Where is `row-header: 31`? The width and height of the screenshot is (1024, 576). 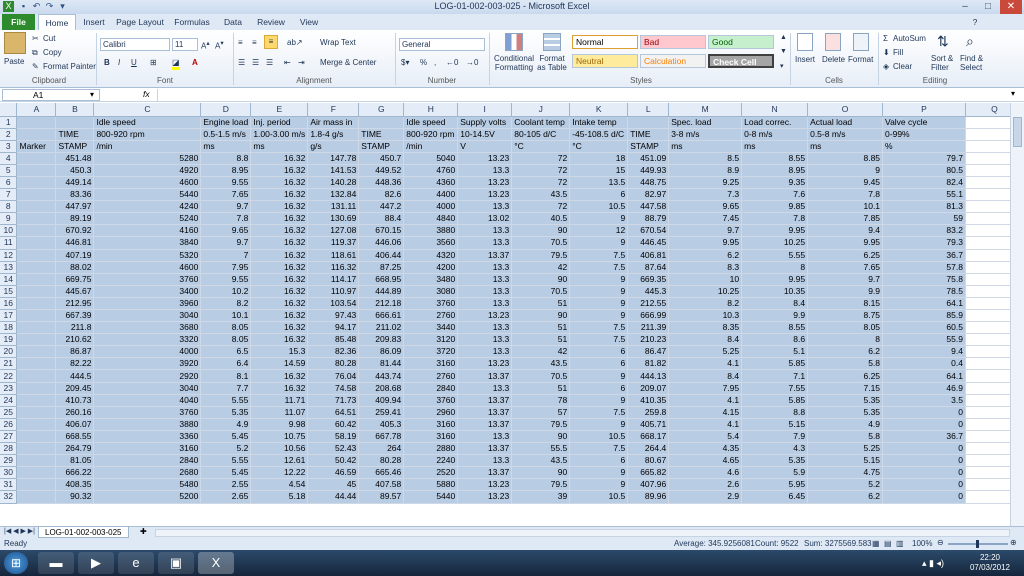 row-header: 31 is located at coordinates (9, 485).